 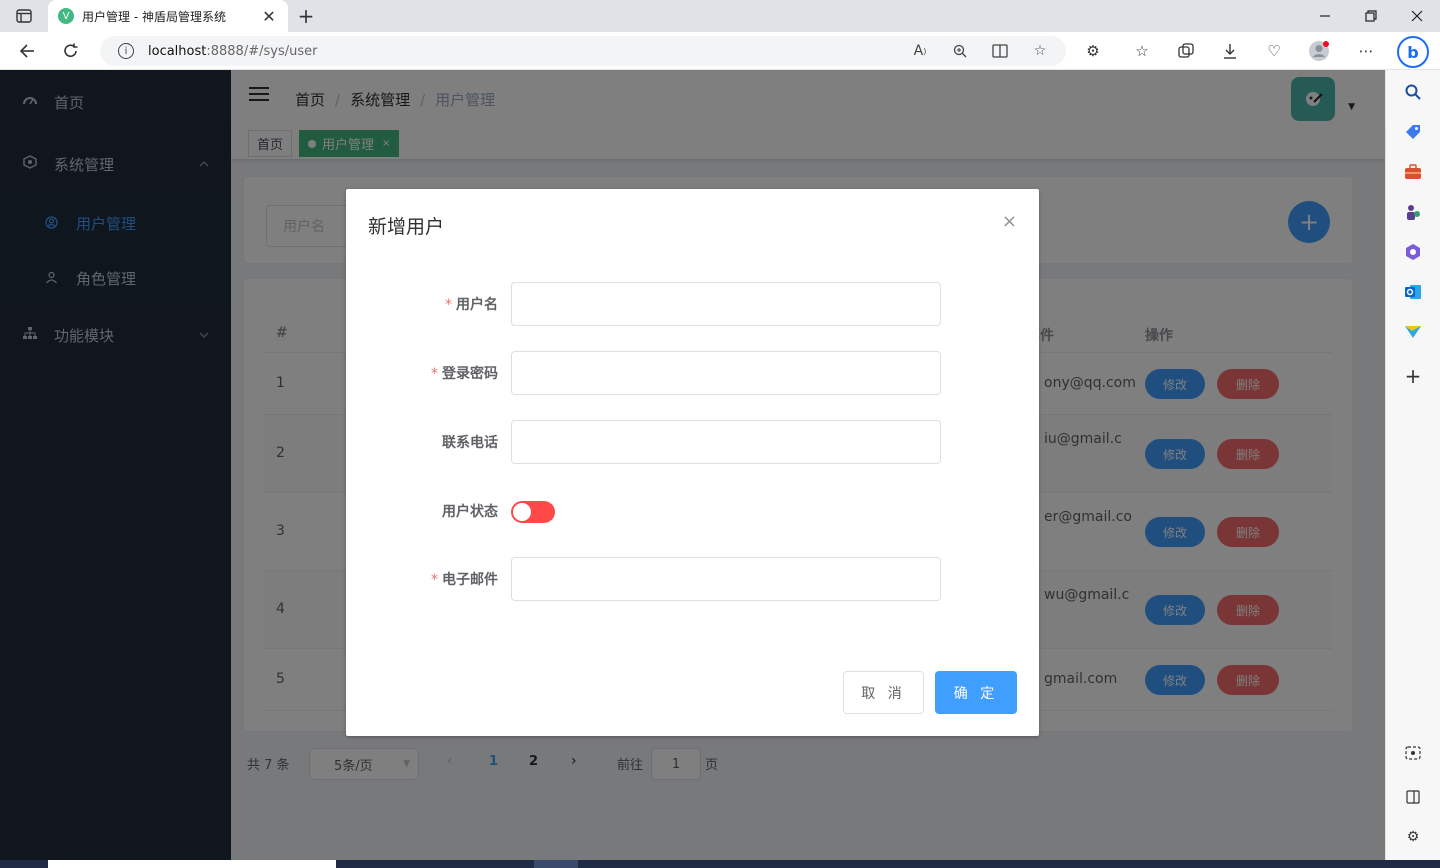 I want to click on email-input, so click(x=726, y=579).